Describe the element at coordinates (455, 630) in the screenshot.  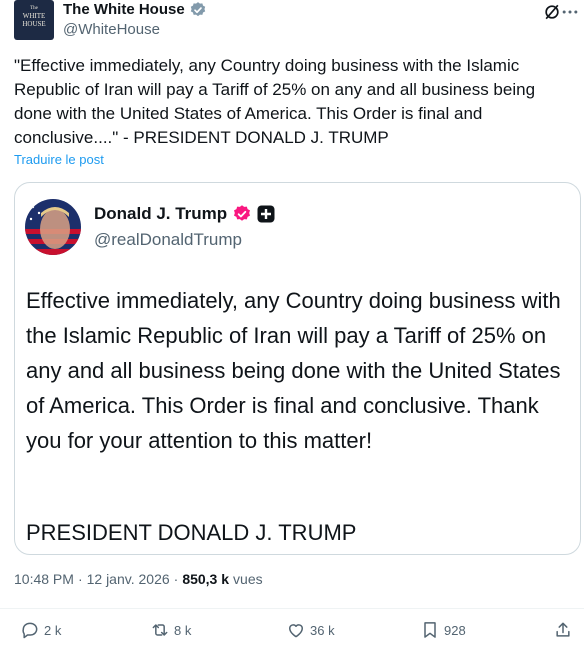
I see `bookmark-count: 928` at that location.